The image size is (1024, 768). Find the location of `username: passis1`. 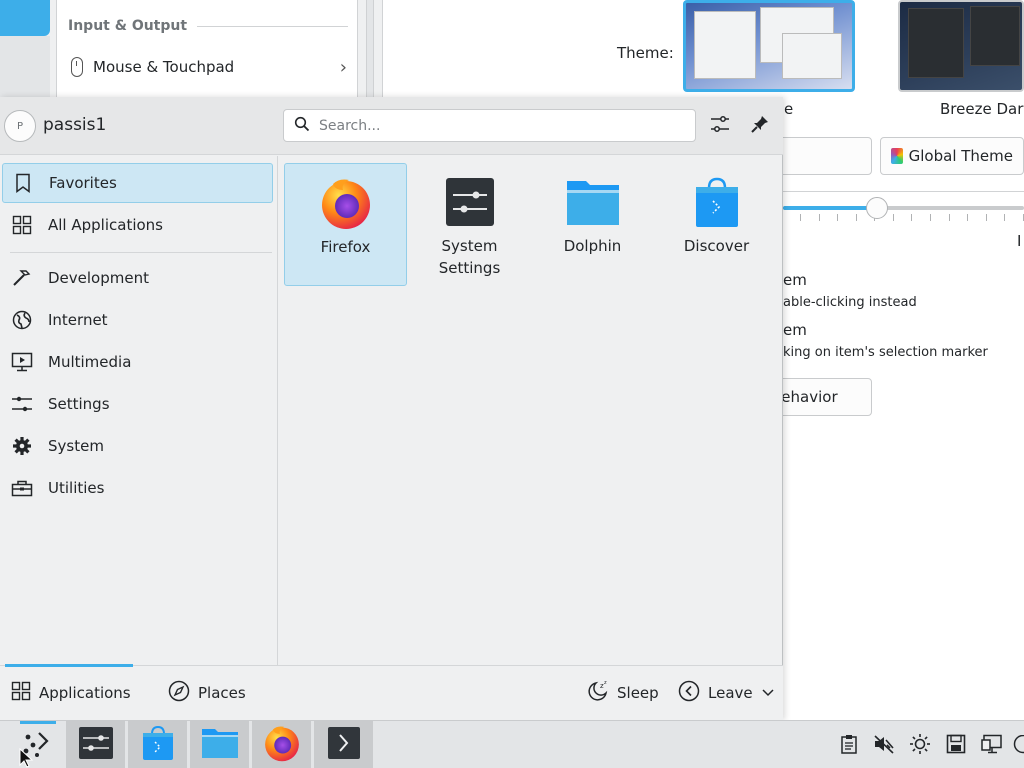

username: passis1 is located at coordinates (75, 125).